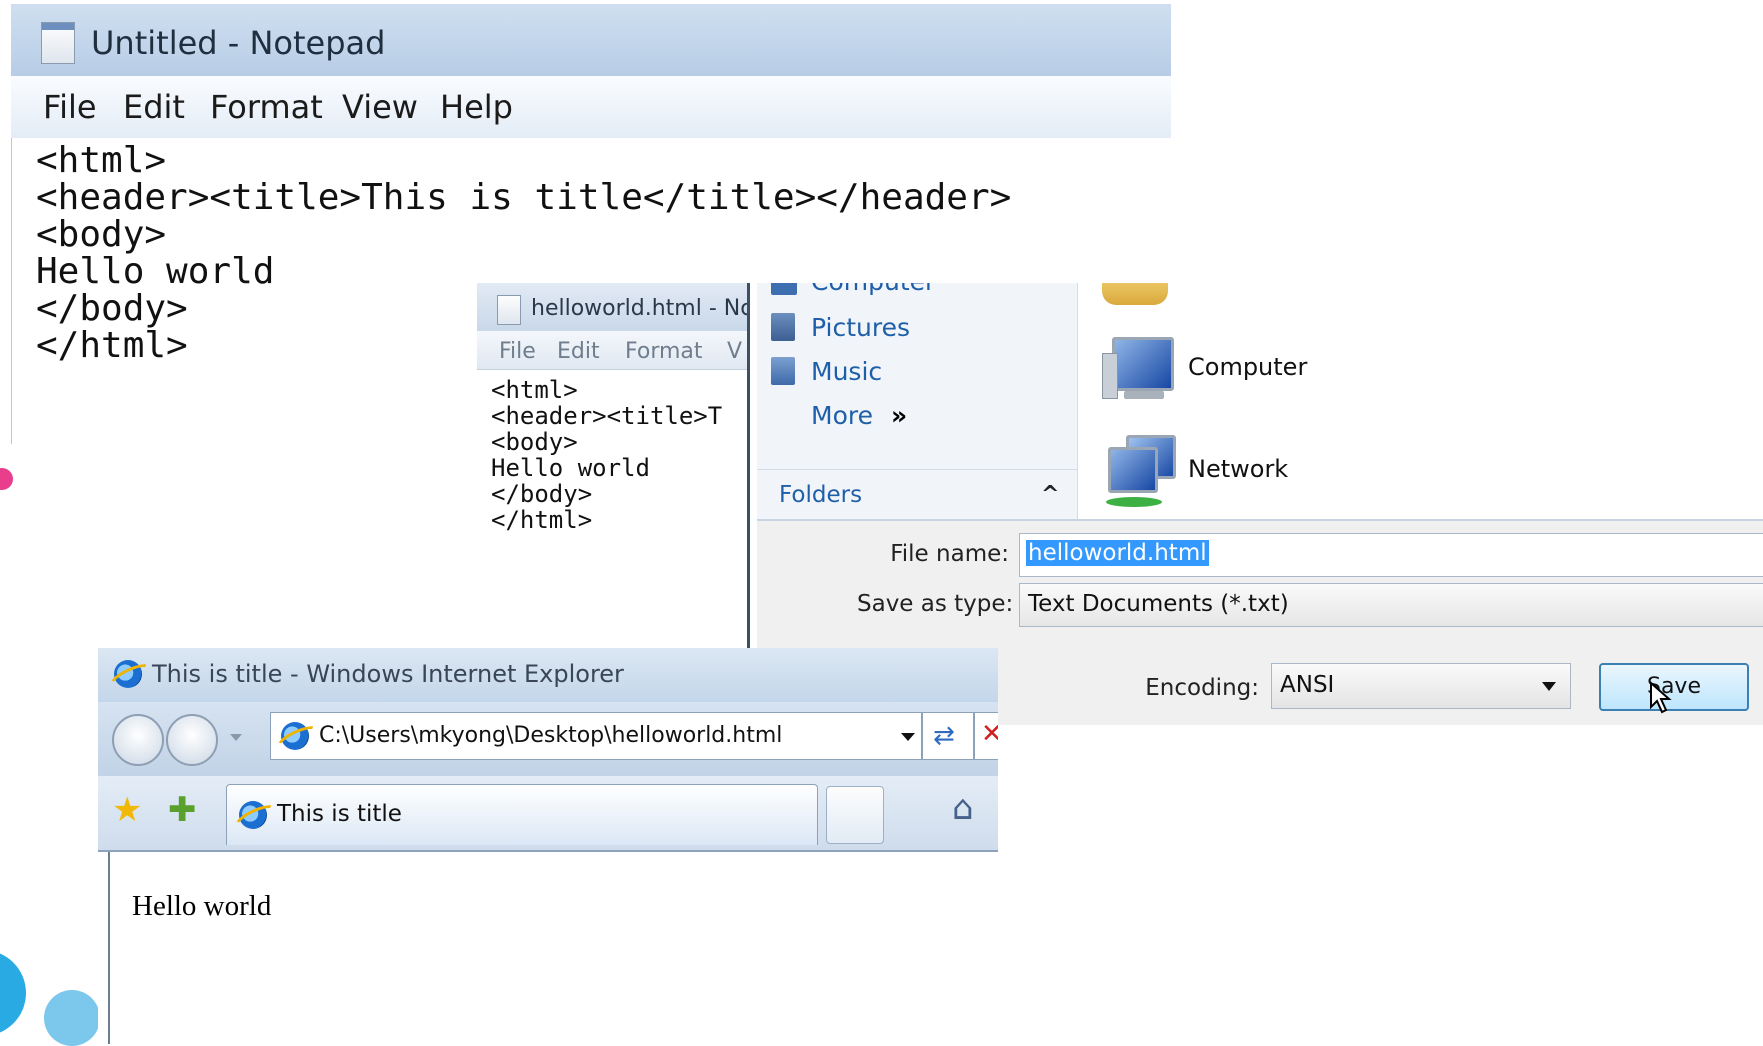 Image resolution: width=1763 pixels, height=1046 pixels. I want to click on nav-more-link: More », so click(859, 415).